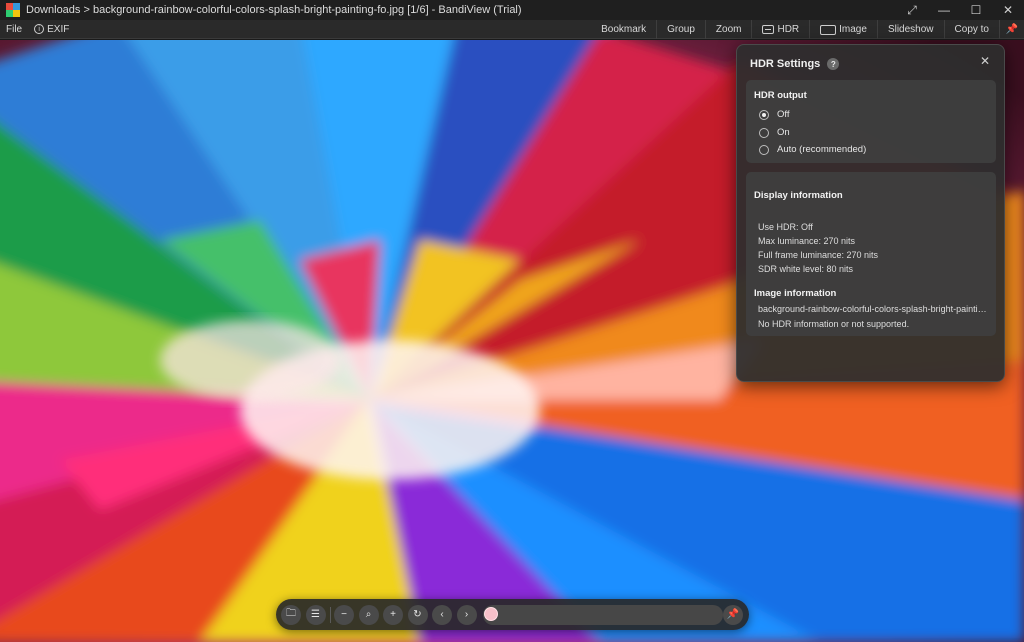 The height and width of the screenshot is (642, 1024). I want to click on chevron-right-icon: ›, so click(466, 614).